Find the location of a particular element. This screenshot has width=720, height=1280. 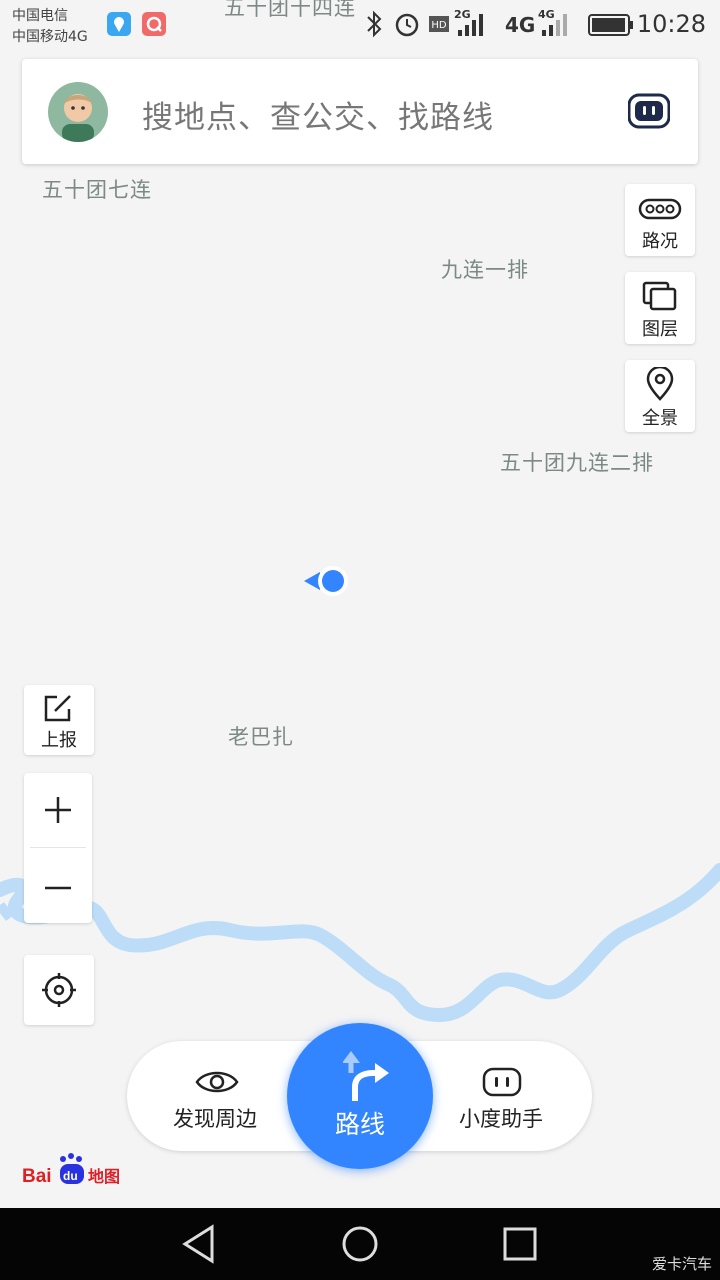

assistant-button: 小度助手 is located at coordinates (512, 1096).